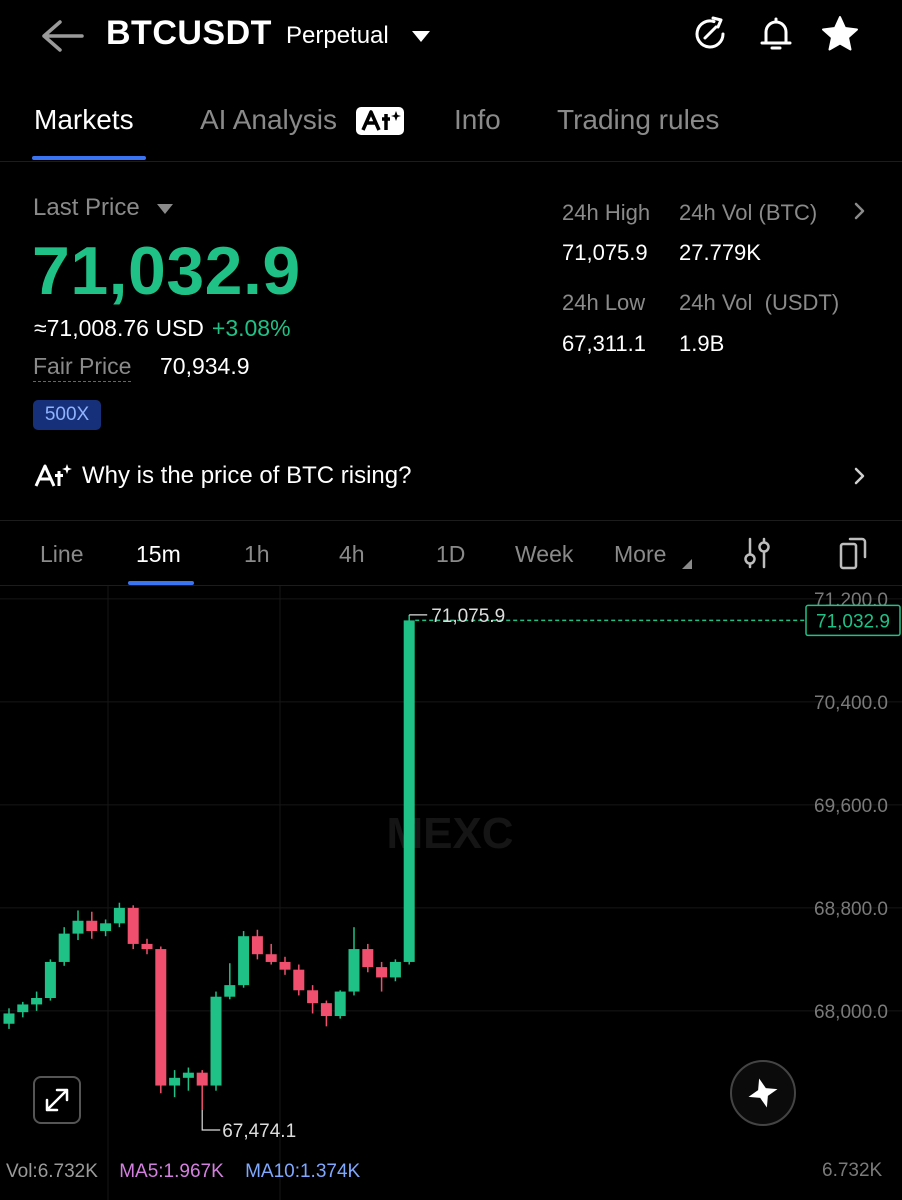 The width and height of the screenshot is (902, 1200). Describe the element at coordinates (605, 252) in the screenshot. I see `high-24h-value: 71,075.9` at that location.